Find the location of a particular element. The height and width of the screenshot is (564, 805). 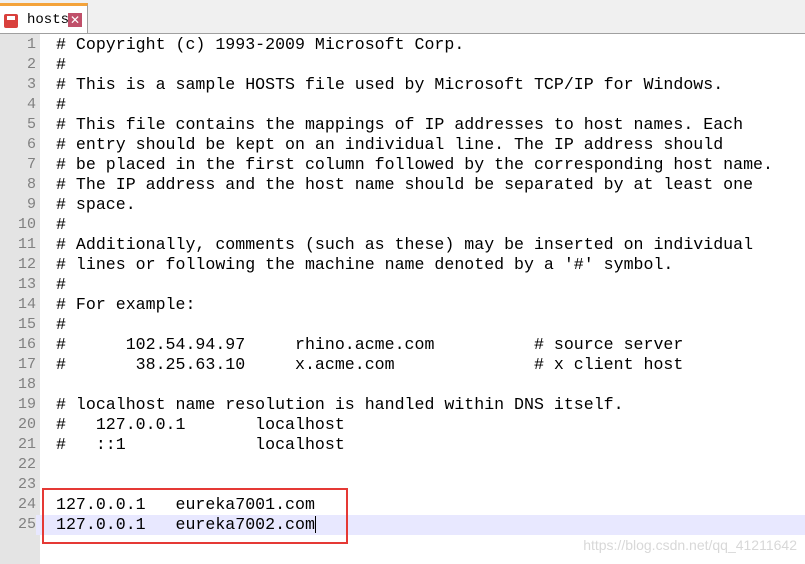

line-text: # 127.0.0.1 localhost is located at coordinates (200, 424).